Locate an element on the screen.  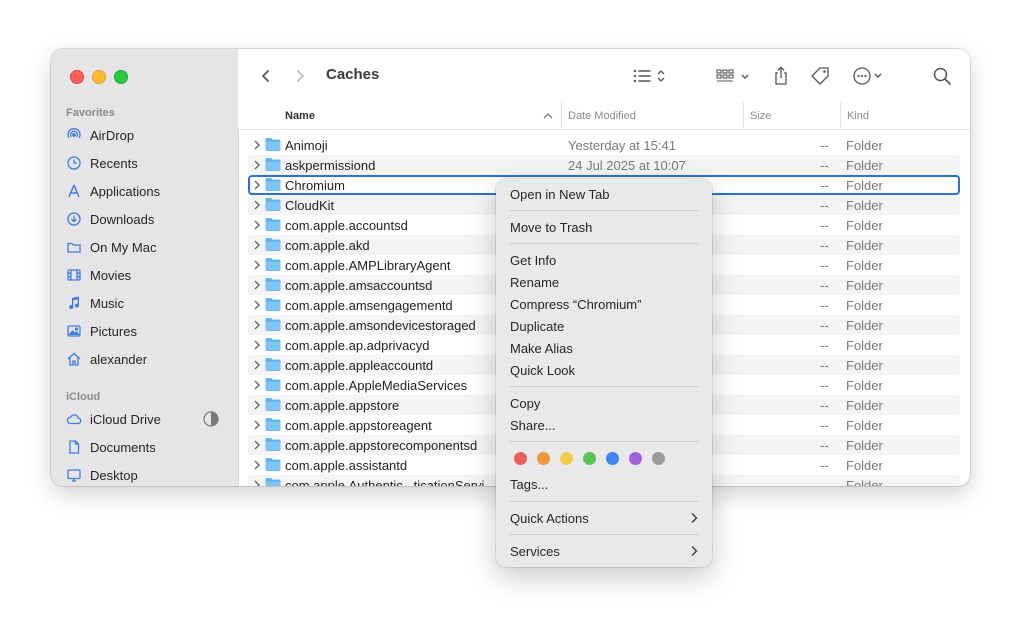
zoom-button is located at coordinates (121, 77).